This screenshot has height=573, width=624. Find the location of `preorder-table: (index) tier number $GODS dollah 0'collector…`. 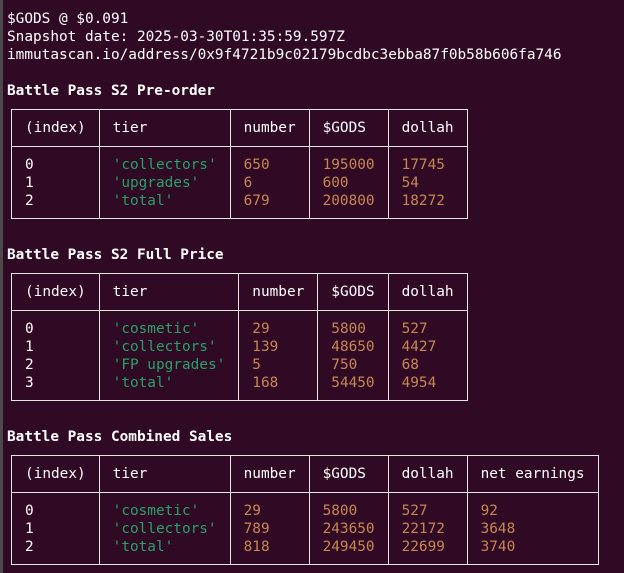

preorder-table: (index) tier number $GODS dollah 0'collector… is located at coordinates (239, 164).